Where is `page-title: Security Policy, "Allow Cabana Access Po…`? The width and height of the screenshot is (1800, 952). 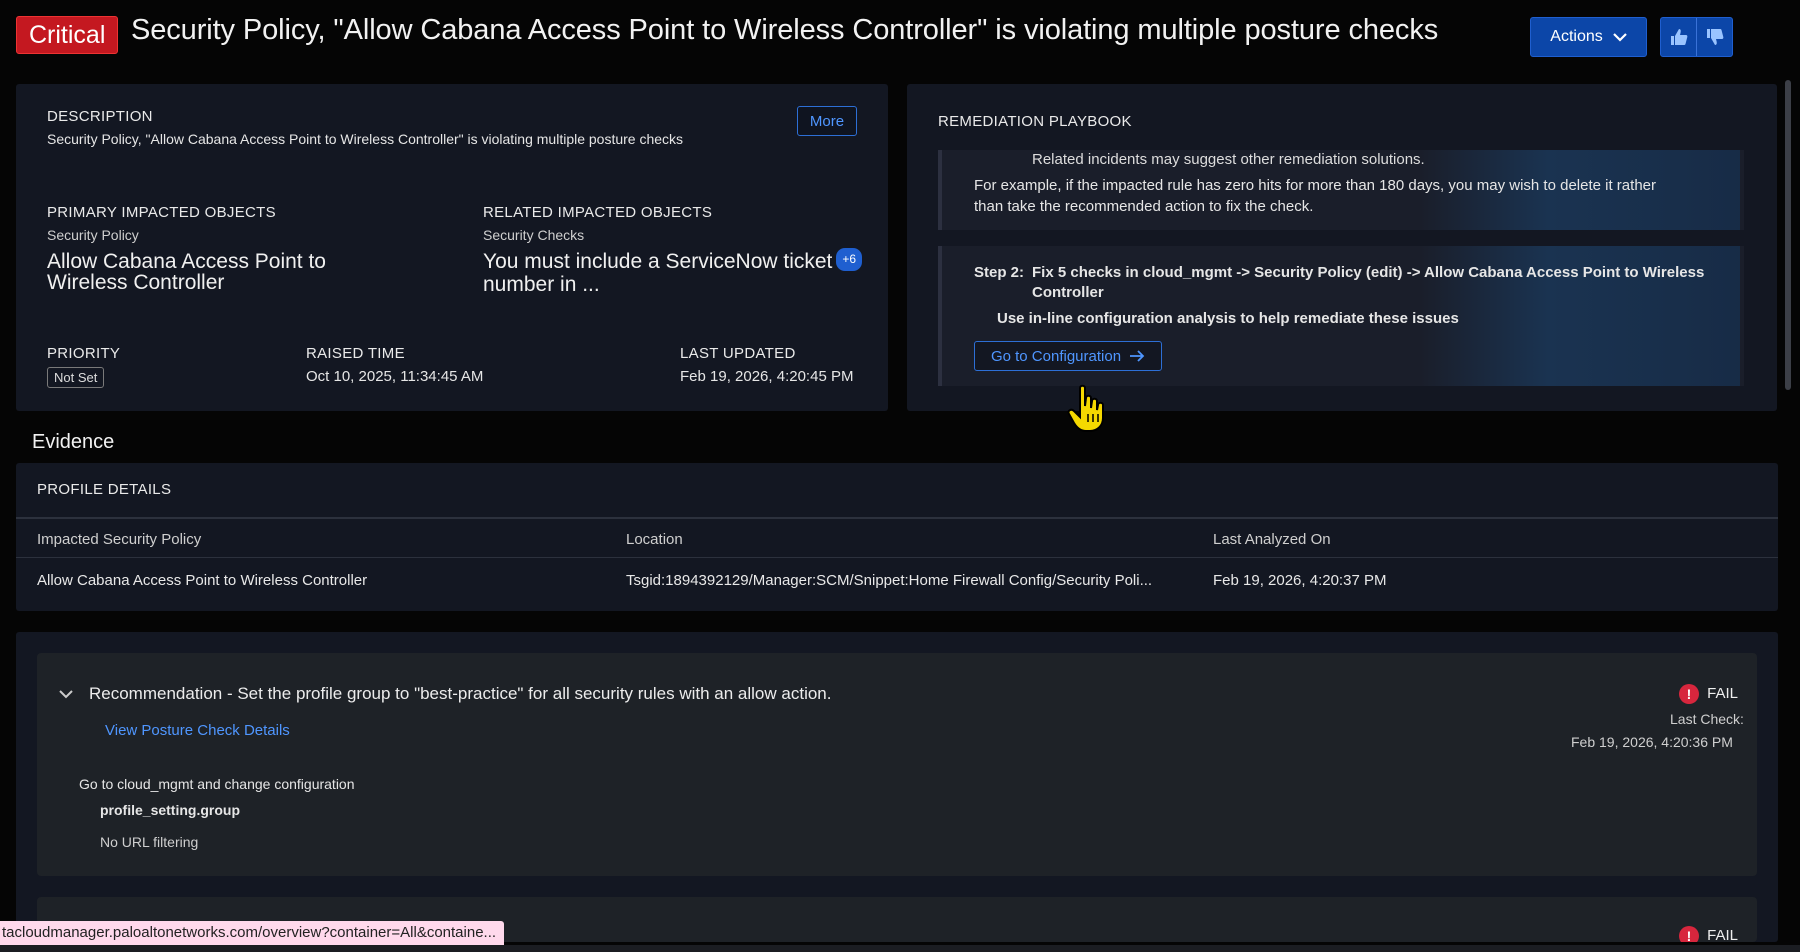 page-title: Security Policy, "Allow Cabana Access Po… is located at coordinates (785, 30).